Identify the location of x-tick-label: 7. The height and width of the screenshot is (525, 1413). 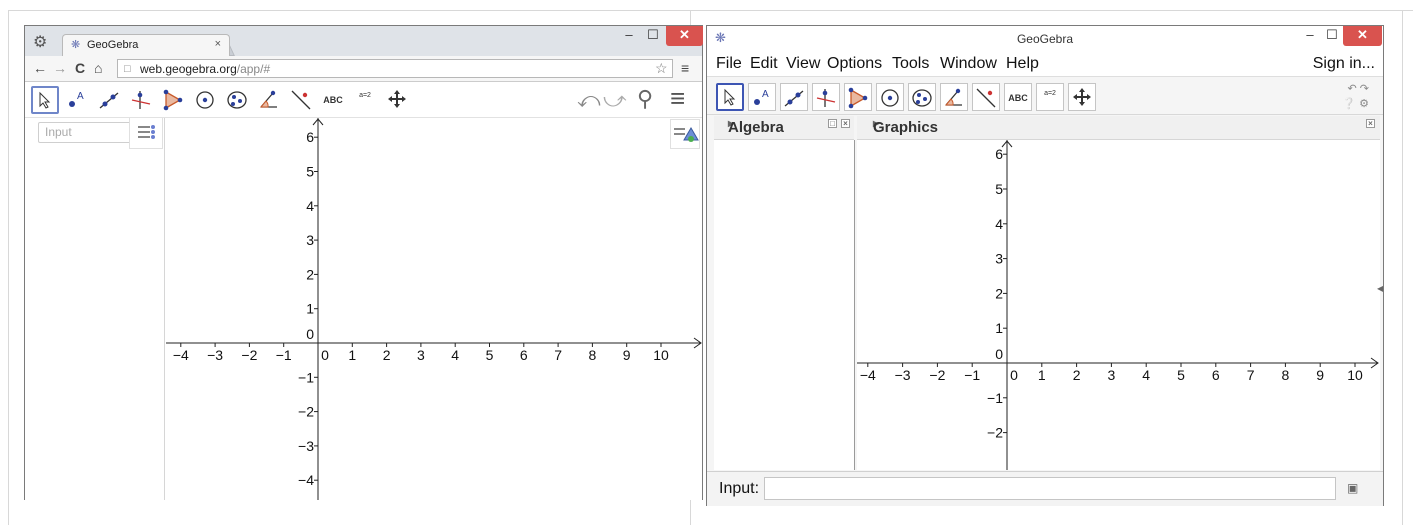
(558, 355).